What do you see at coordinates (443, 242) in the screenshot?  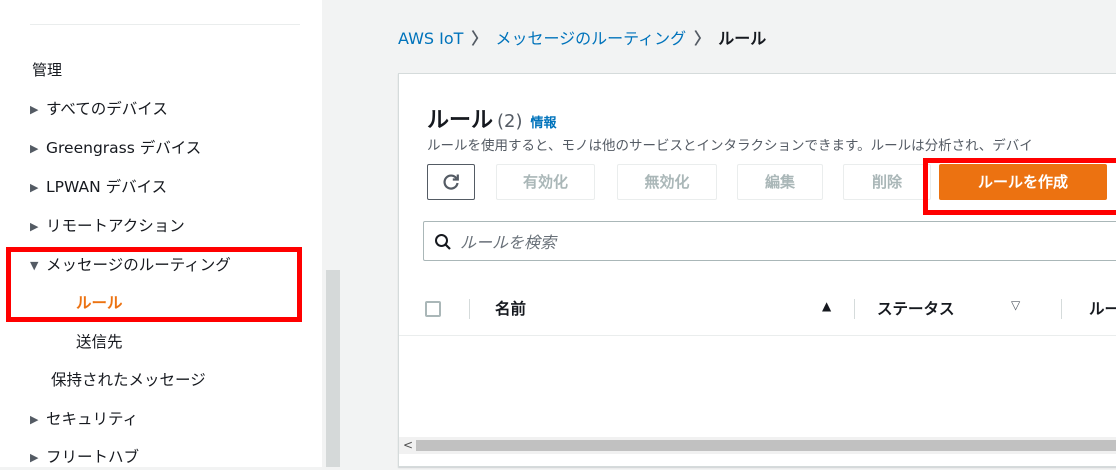 I see `search-icon` at bounding box center [443, 242].